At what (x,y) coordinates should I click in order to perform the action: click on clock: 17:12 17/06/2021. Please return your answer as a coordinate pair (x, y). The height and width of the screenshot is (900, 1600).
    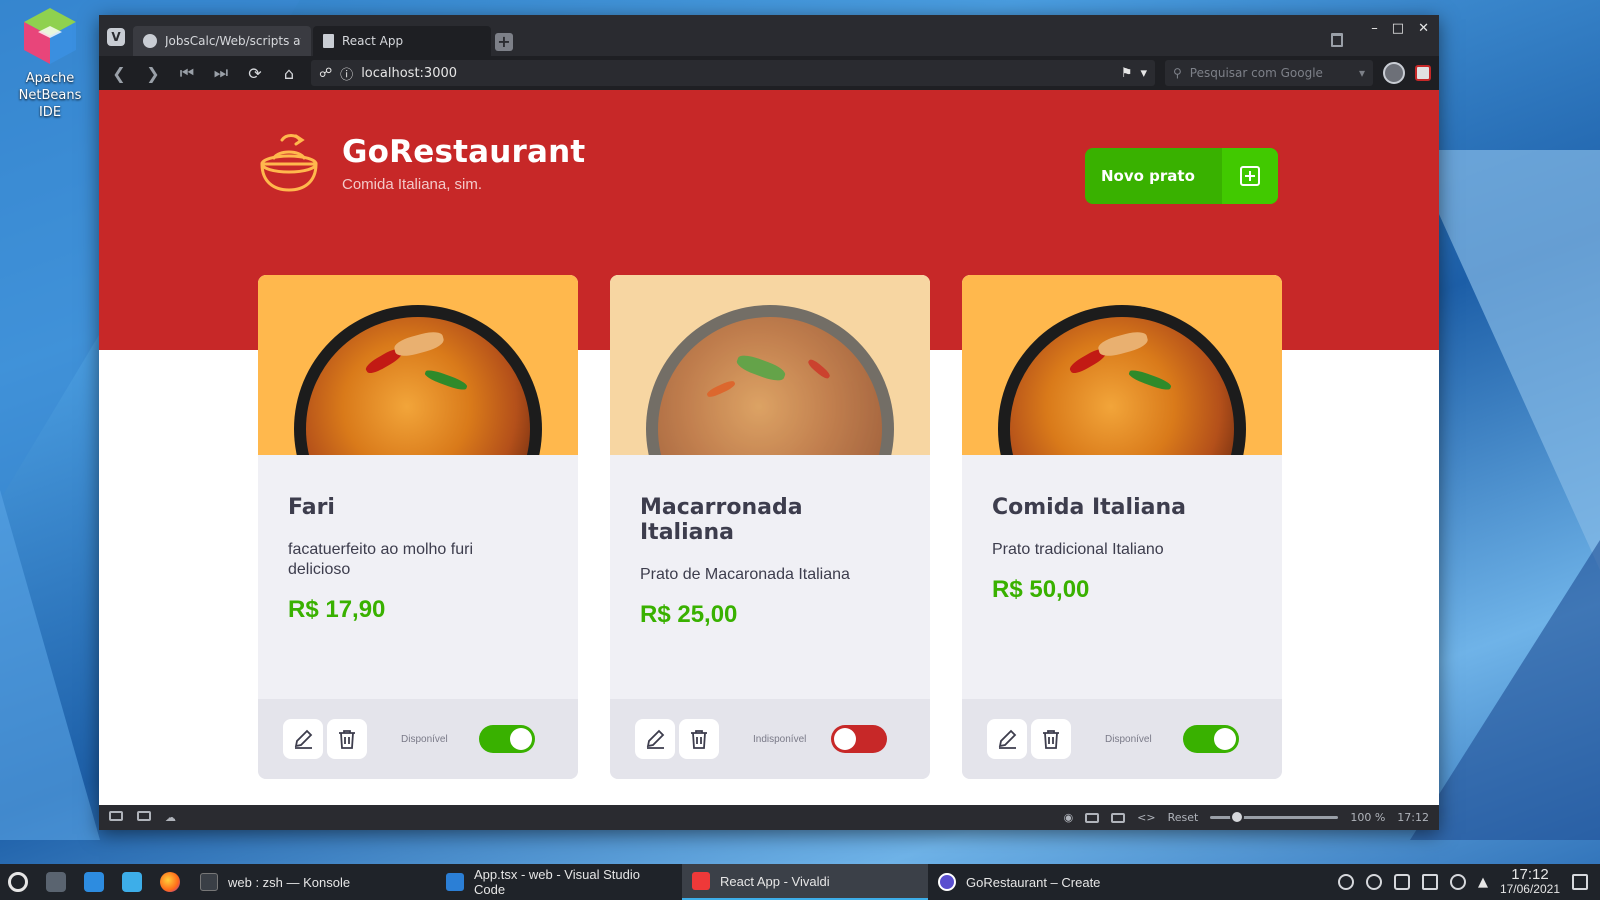
    Looking at the image, I should click on (1529, 881).